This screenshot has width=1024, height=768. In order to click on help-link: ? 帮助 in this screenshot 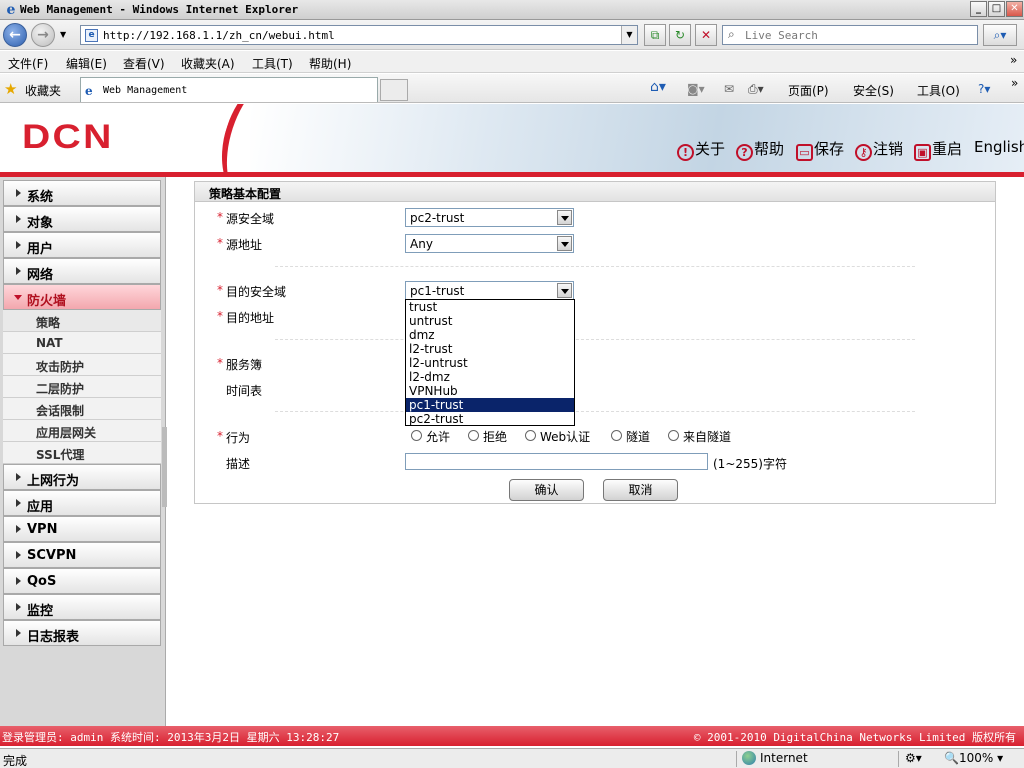, I will do `click(760, 149)`.